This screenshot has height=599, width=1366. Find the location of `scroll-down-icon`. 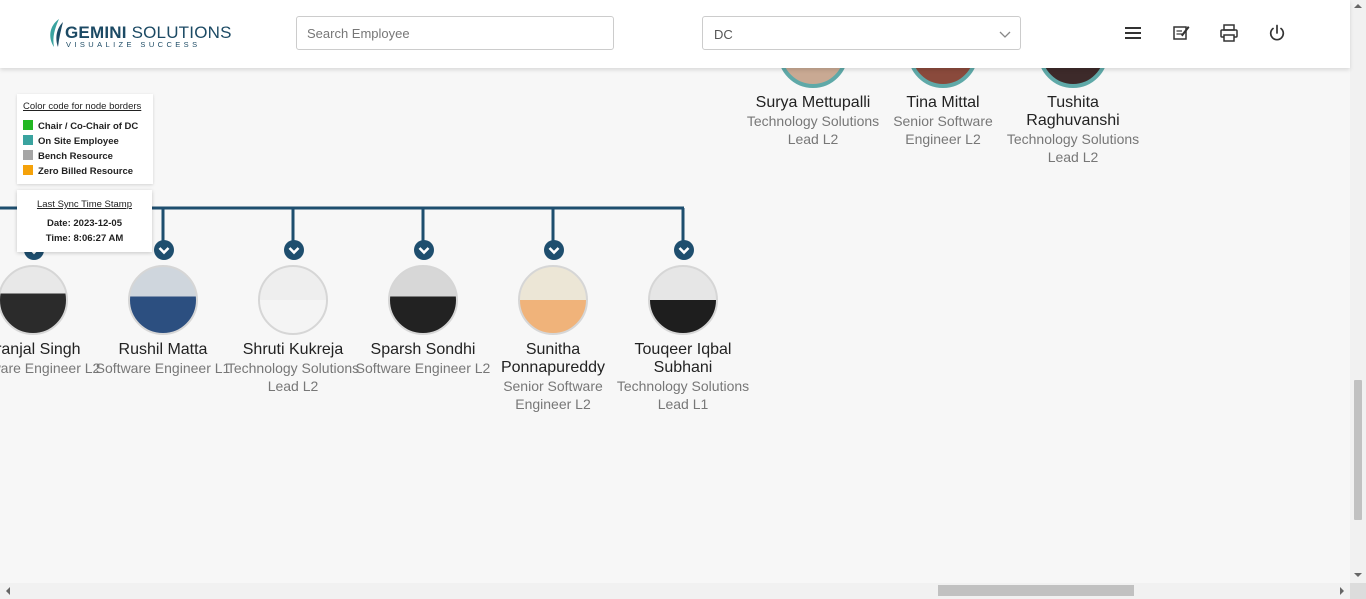

scroll-down-icon is located at coordinates (1358, 575).